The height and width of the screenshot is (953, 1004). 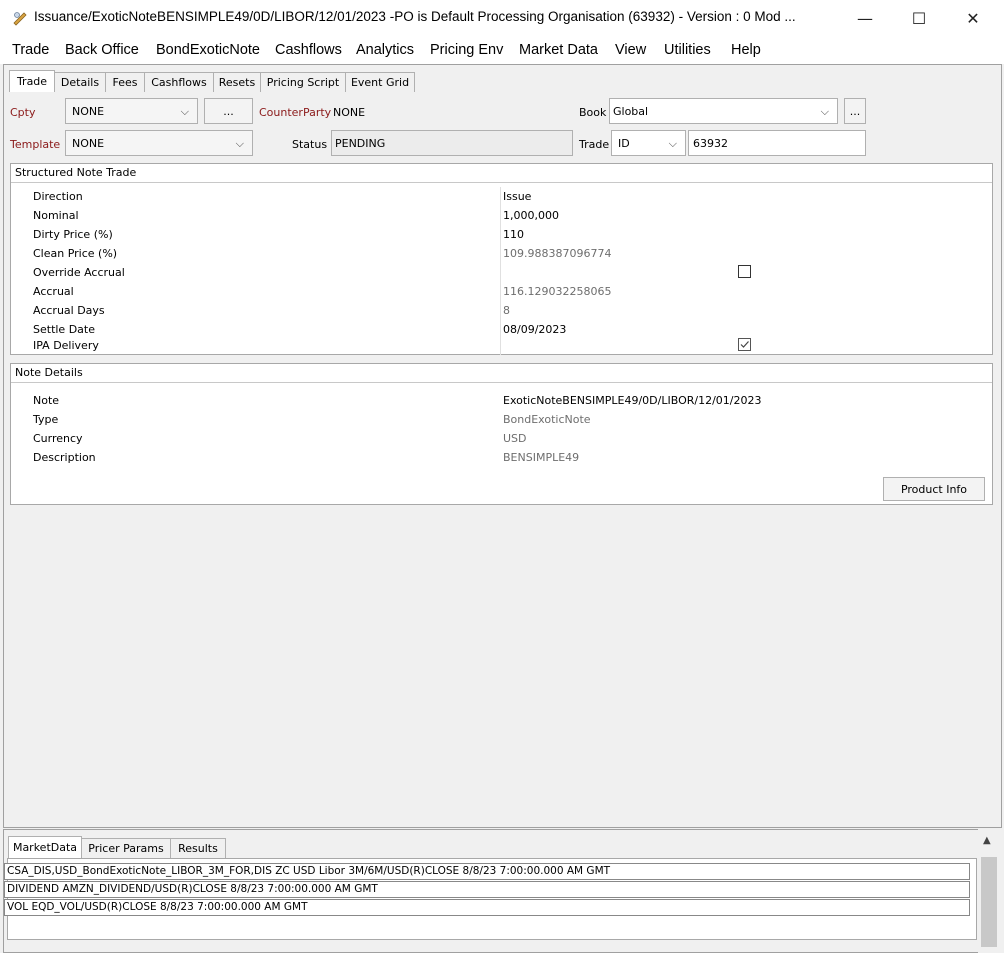 What do you see at coordinates (534, 329) in the screenshot?
I see `property-value: 08/09/2023` at bounding box center [534, 329].